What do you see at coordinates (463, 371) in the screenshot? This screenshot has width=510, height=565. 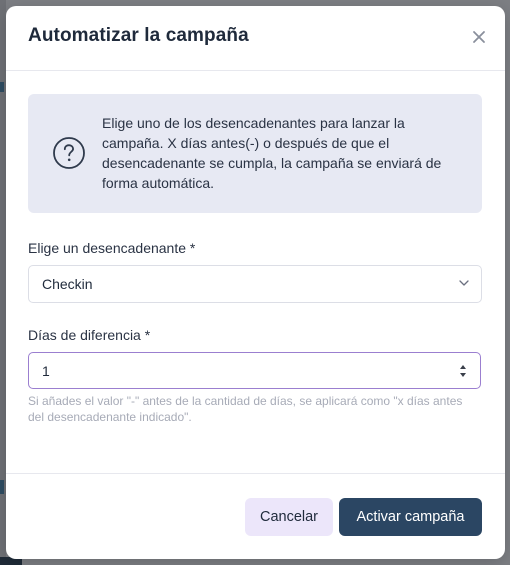 I see `number-stepper-icon` at bounding box center [463, 371].